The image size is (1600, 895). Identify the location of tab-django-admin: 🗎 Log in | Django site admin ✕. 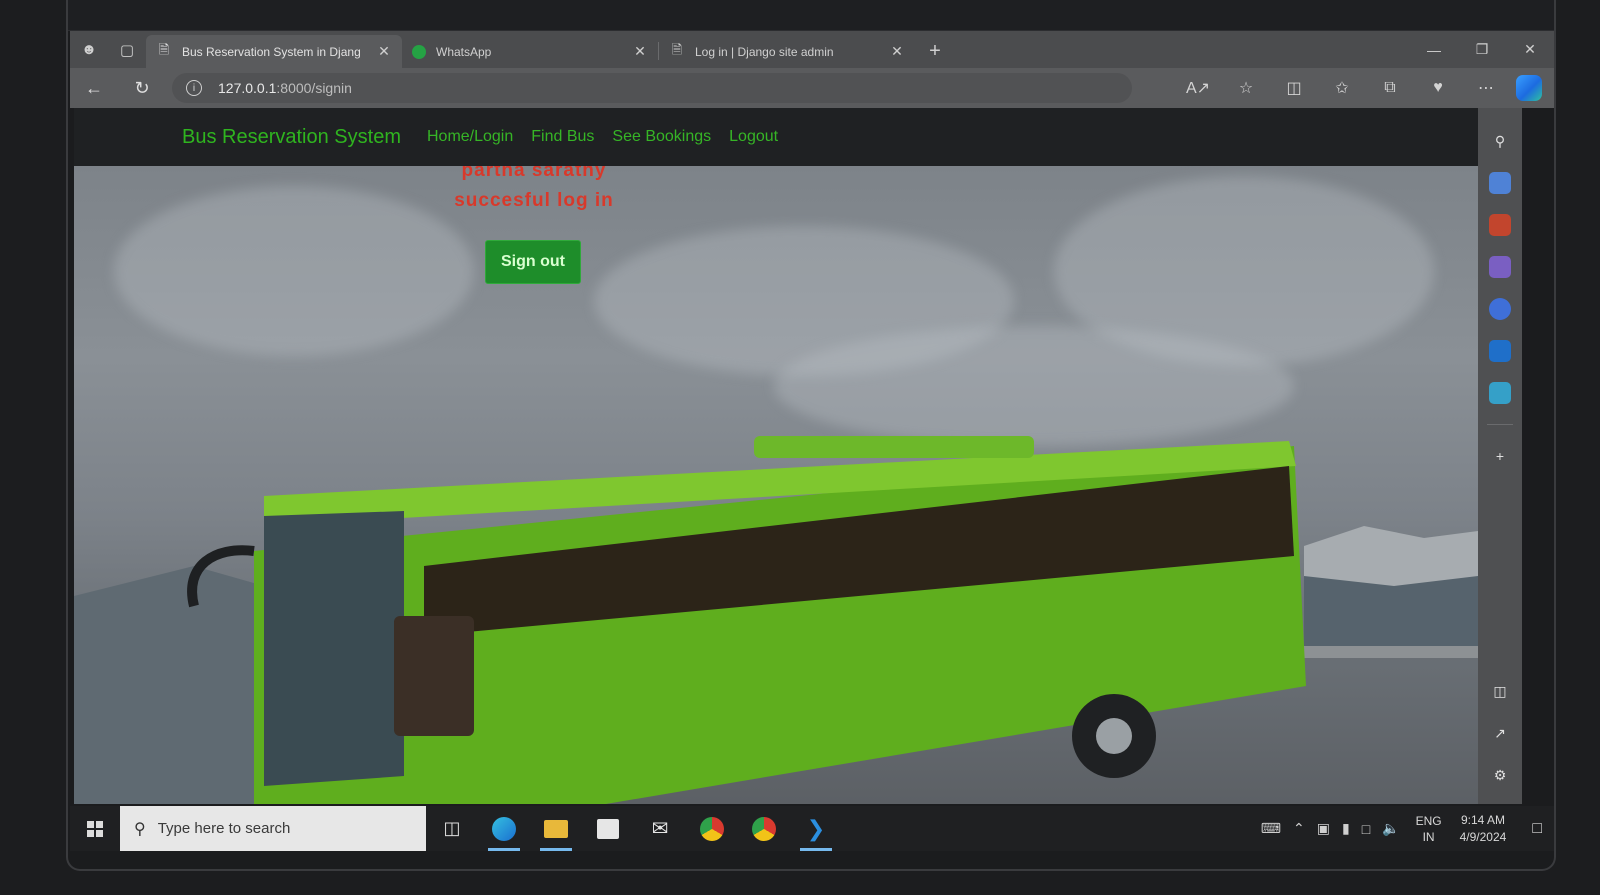
(787, 51).